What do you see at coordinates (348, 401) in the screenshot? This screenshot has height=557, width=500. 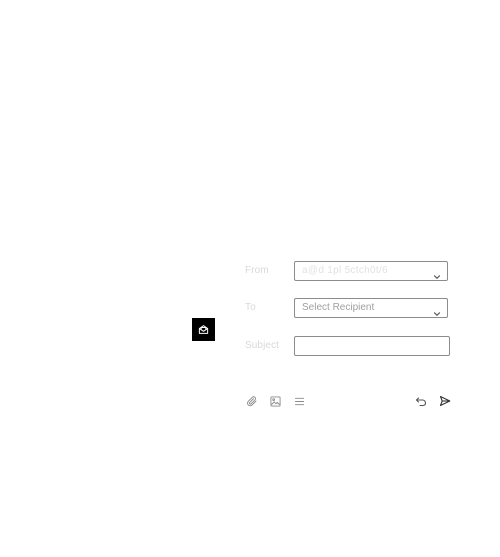 I see `compose-toolbar` at bounding box center [348, 401].